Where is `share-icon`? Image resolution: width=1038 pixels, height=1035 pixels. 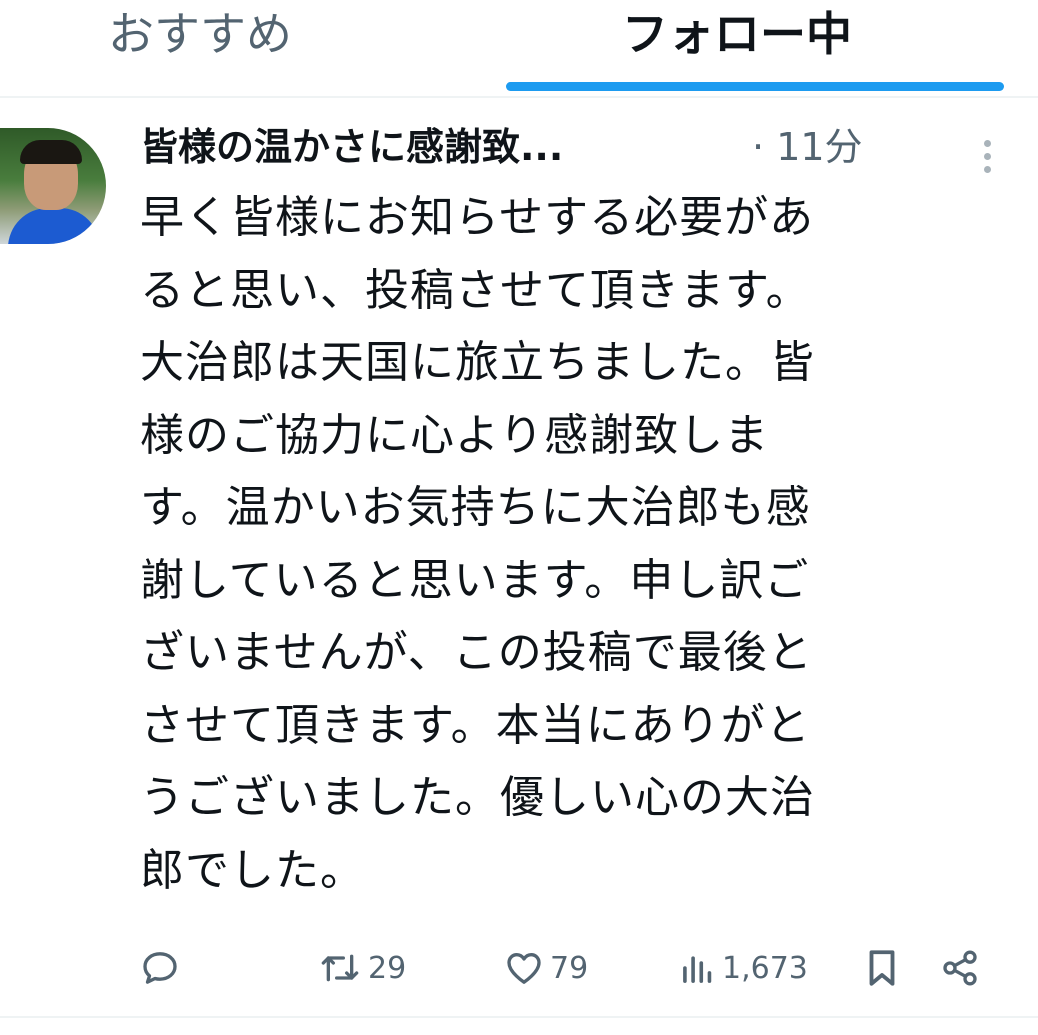
share-icon is located at coordinates (960, 968).